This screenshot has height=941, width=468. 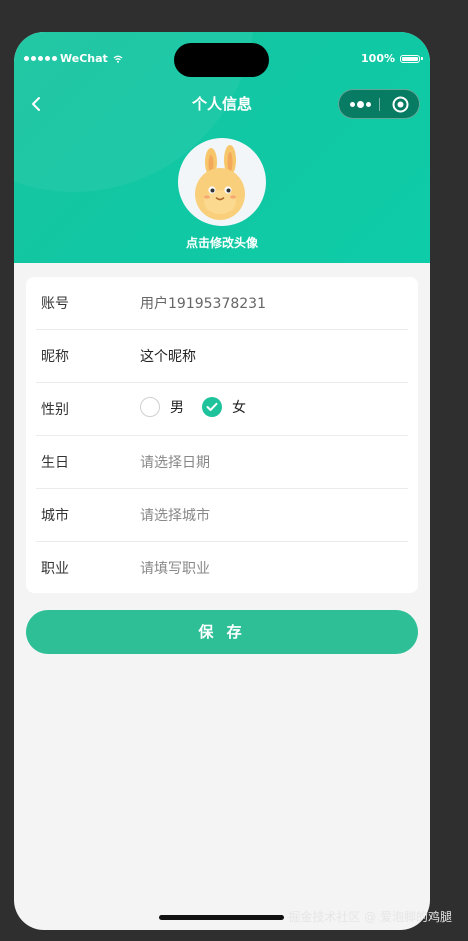 I want to click on bunny-avatar-icon, so click(x=220, y=182).